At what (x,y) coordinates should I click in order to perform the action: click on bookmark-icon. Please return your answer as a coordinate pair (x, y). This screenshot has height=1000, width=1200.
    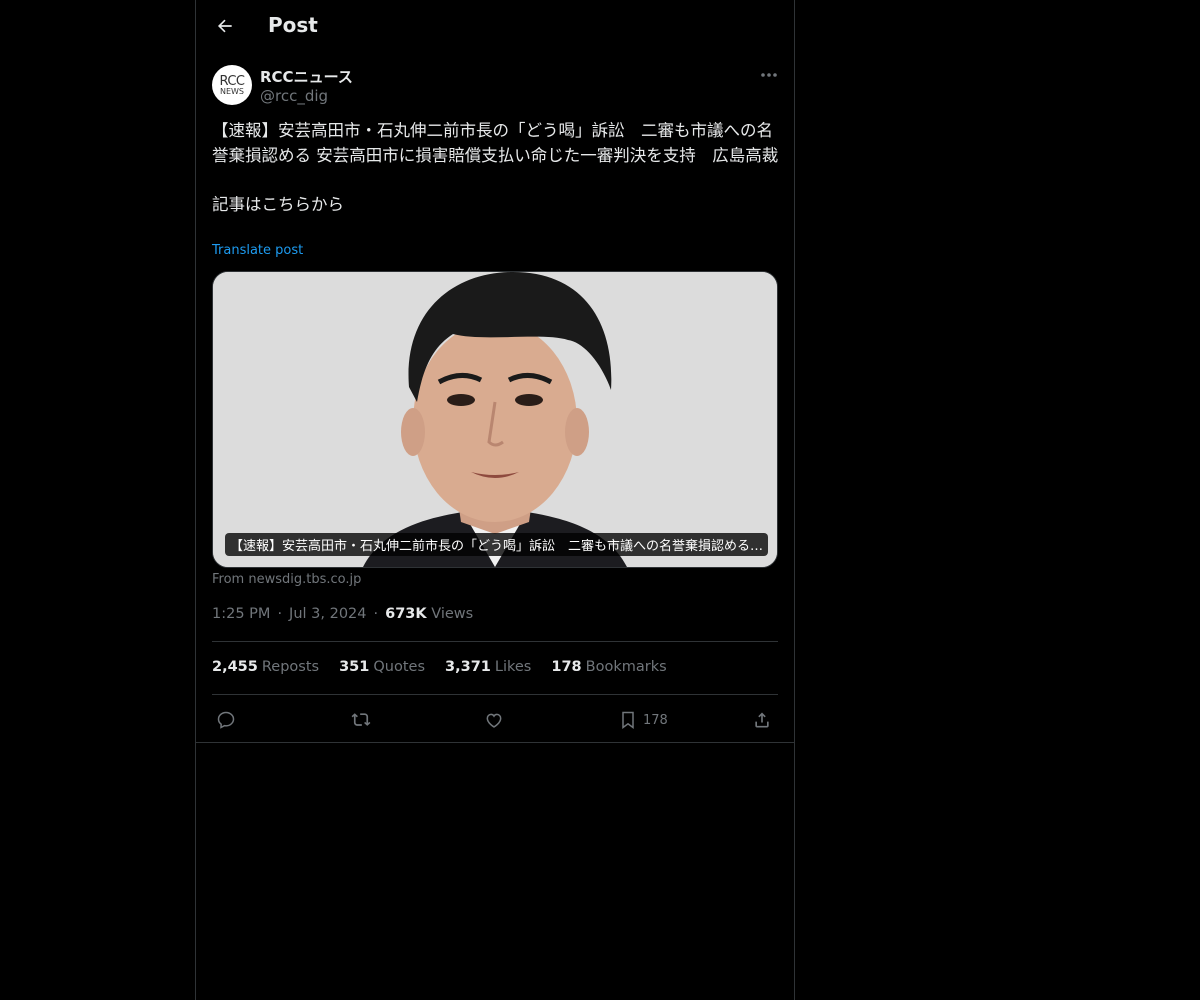
    Looking at the image, I should click on (628, 720).